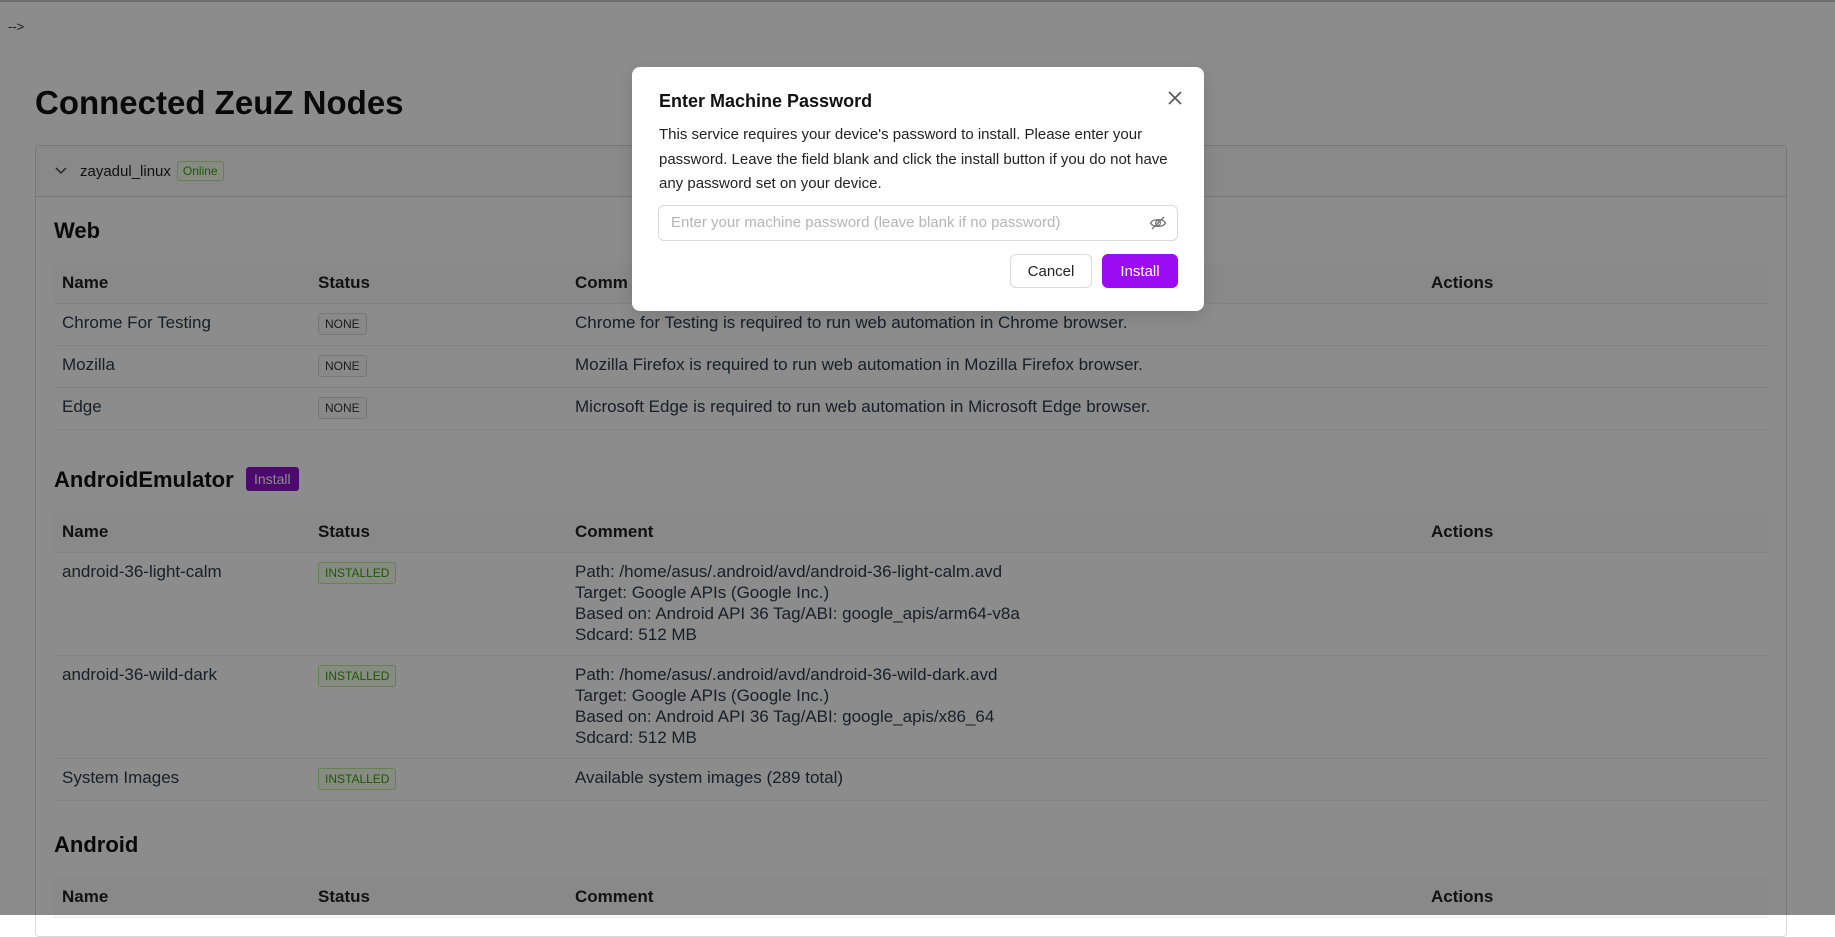  What do you see at coordinates (1140, 271) in the screenshot?
I see `install-button: Install` at bounding box center [1140, 271].